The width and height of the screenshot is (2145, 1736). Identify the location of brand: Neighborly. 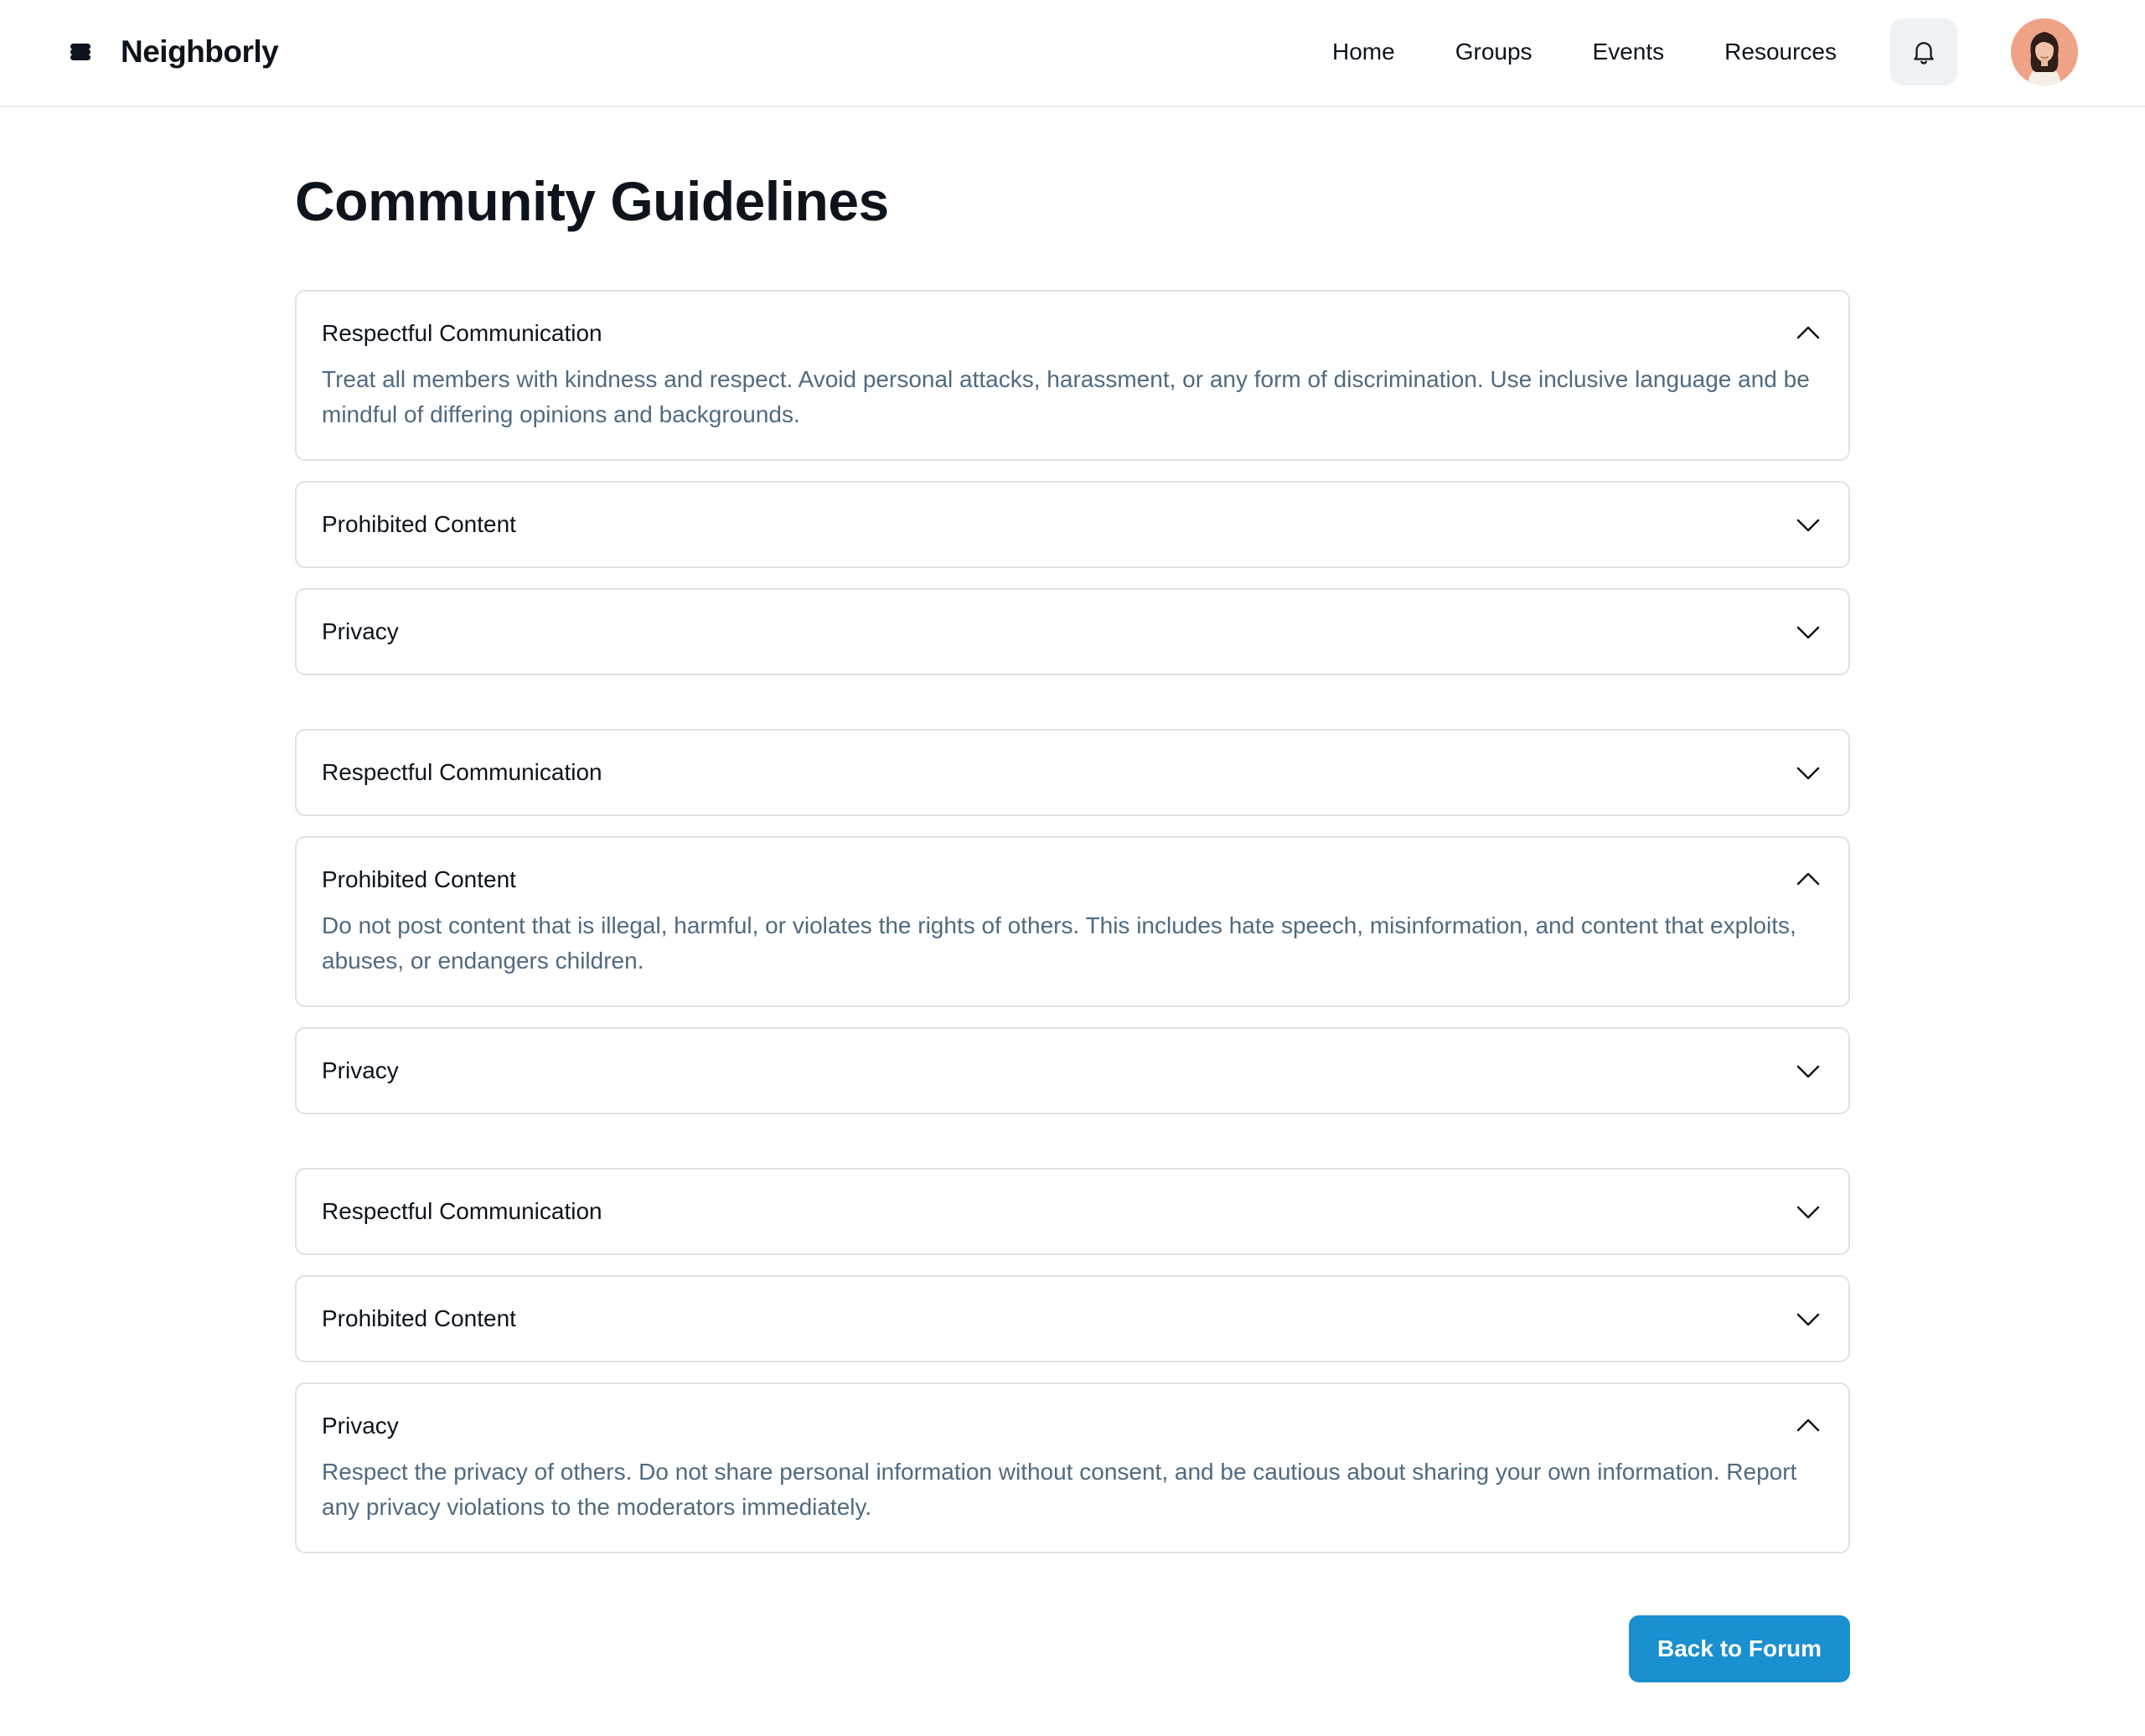
(173, 52).